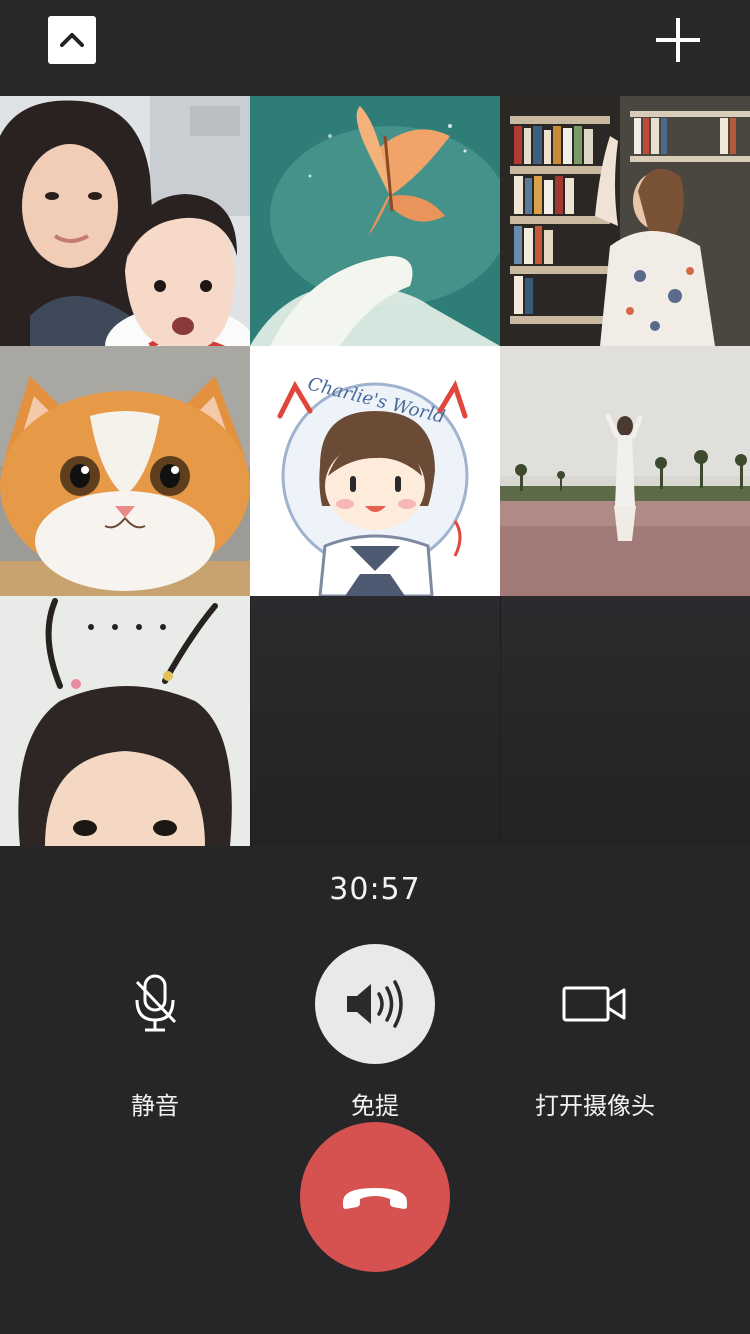  Describe the element at coordinates (595, 1032) in the screenshot. I see `camera-button: 打开摄像头` at that location.